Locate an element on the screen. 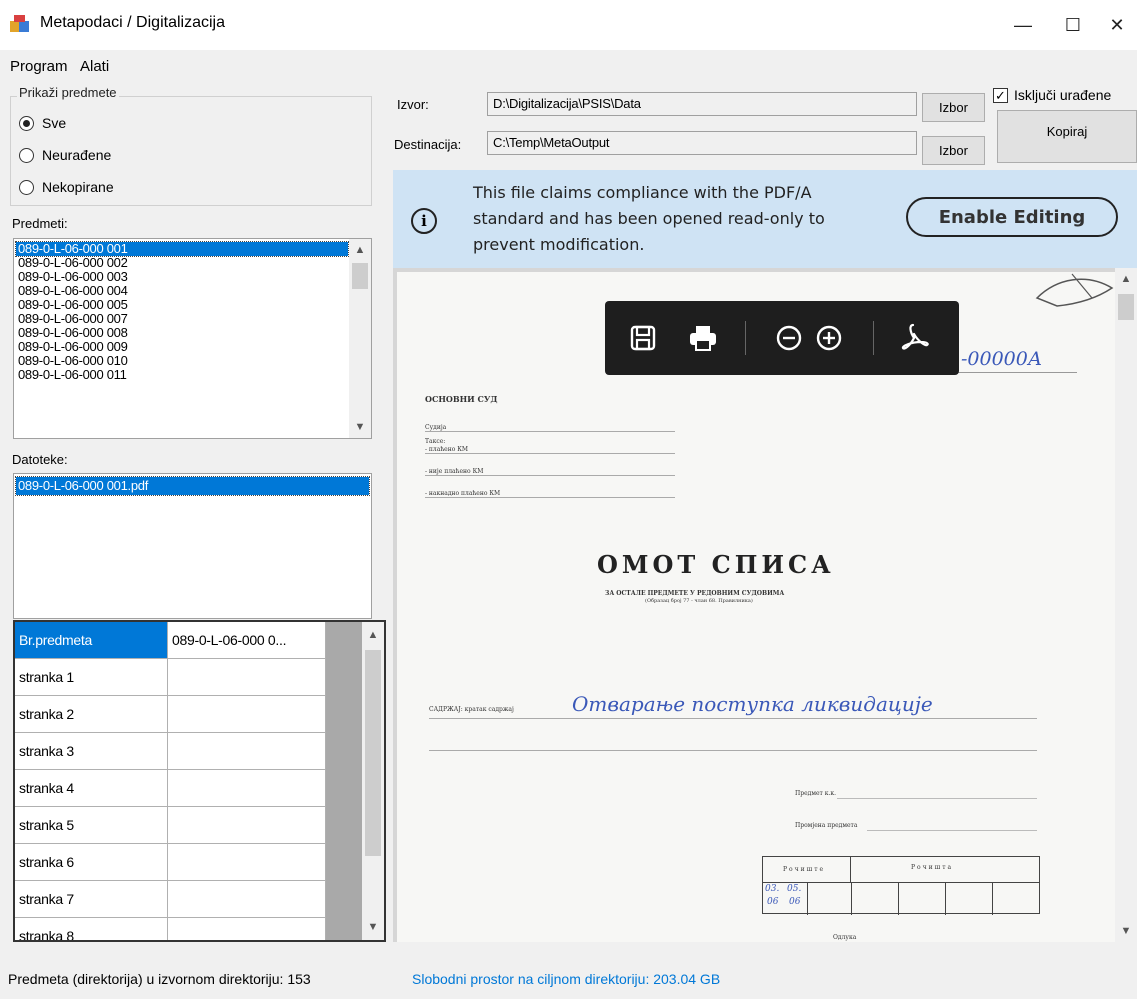 The width and height of the screenshot is (1137, 999). list-item: 089-0-L-06-000 004 is located at coordinates (182, 291).